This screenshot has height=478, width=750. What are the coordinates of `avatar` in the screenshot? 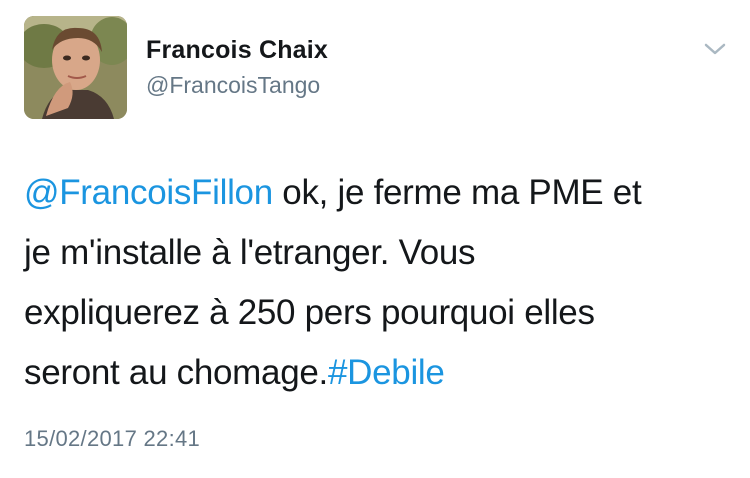 It's located at (75, 67).